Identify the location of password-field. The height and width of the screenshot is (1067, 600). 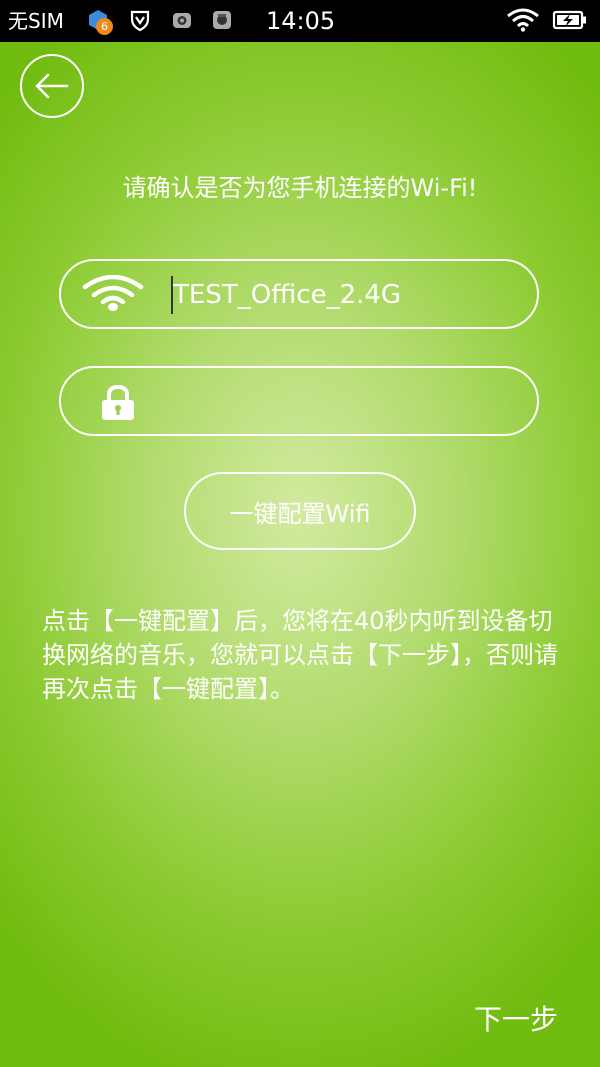
(299, 401).